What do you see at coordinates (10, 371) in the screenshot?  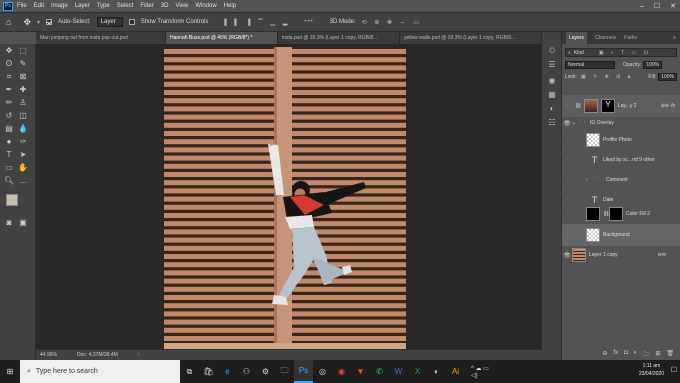 I see `windows-start-icon: ⊞` at bounding box center [10, 371].